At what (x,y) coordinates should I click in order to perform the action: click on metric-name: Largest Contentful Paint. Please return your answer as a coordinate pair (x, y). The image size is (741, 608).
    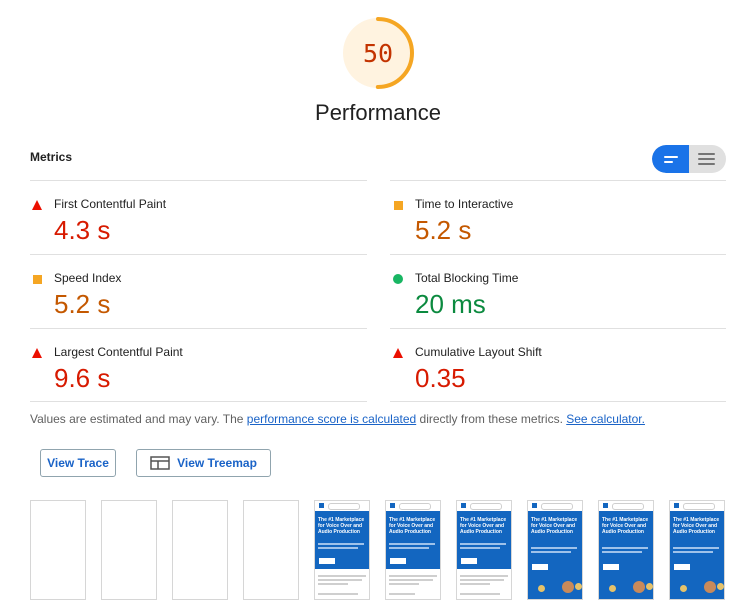
    Looking at the image, I should click on (118, 352).